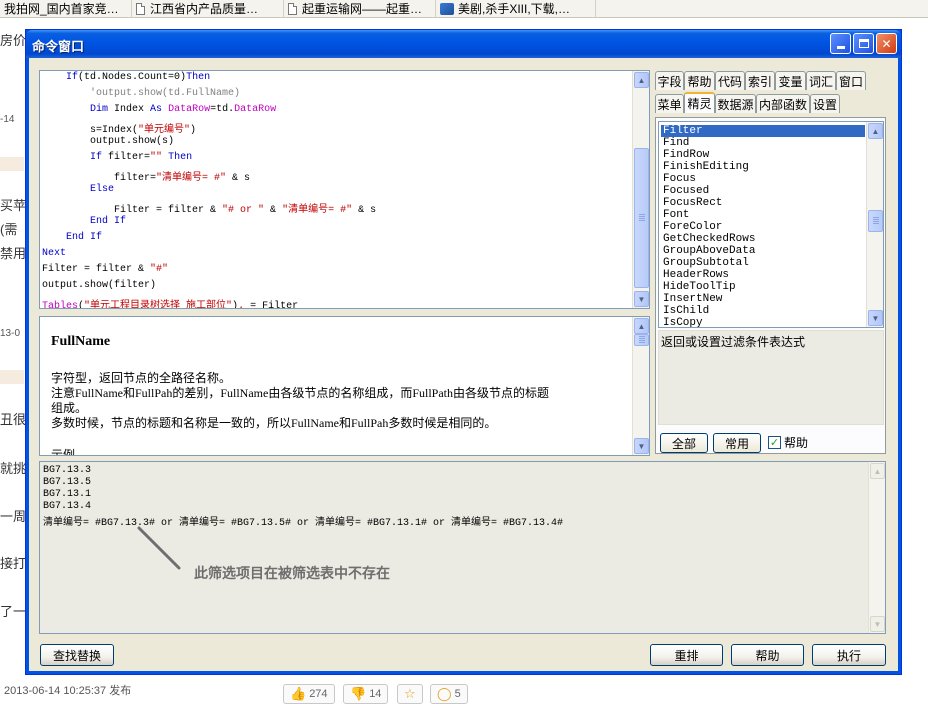 The width and height of the screenshot is (928, 704). Describe the element at coordinates (699, 80) in the screenshot. I see `tab-help: 帮助` at that location.